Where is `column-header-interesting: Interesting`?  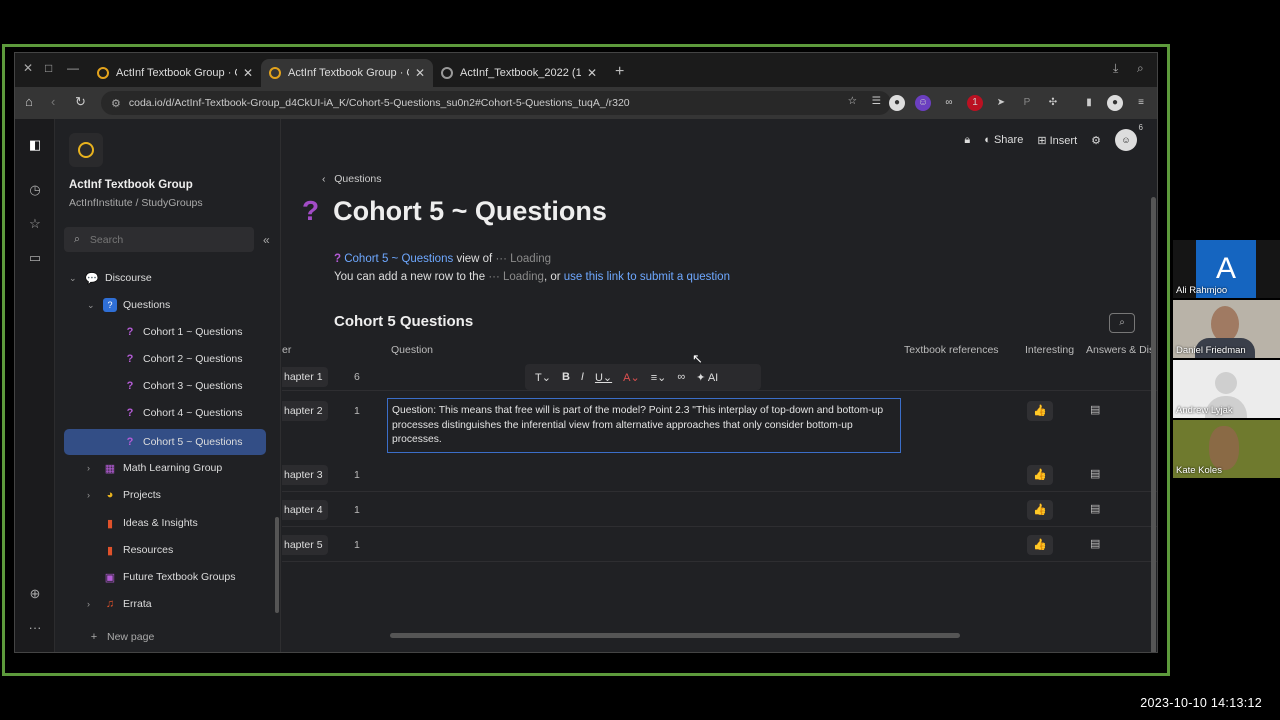 column-header-interesting: Interesting is located at coordinates (1049, 350).